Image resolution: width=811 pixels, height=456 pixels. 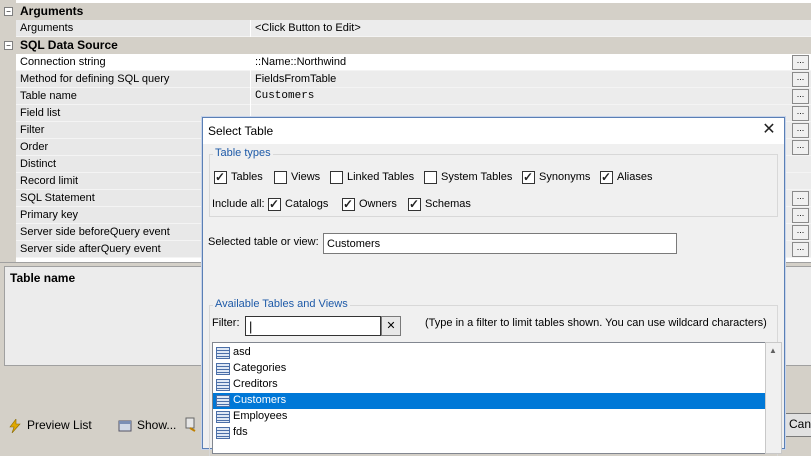 I want to click on section-sql-data-source: − SQL Data Source, so click(x=405, y=45).